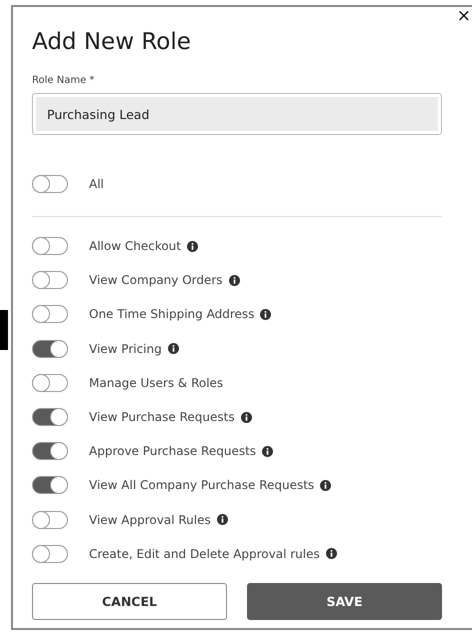  Describe the element at coordinates (463, 16) in the screenshot. I see `close-button: ×` at that location.